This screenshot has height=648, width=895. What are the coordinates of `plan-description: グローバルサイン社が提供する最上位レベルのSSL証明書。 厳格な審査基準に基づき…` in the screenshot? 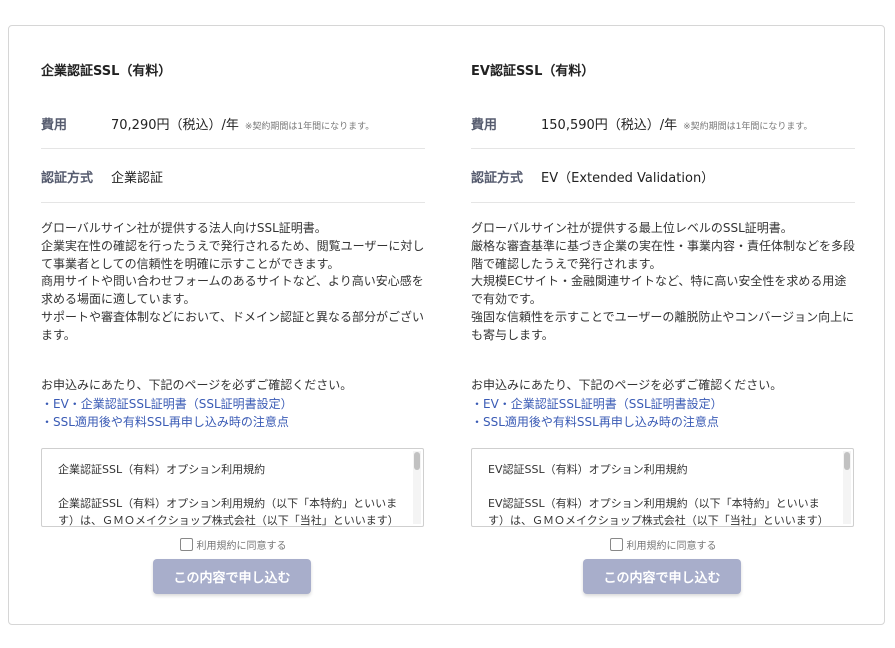 It's located at (663, 282).